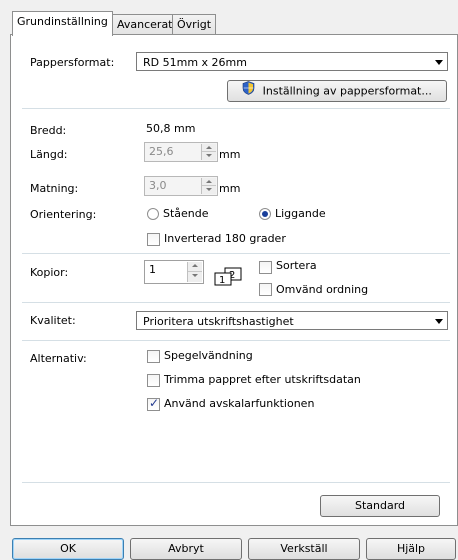 This screenshot has width=458, height=560. Describe the element at coordinates (158, 185) in the screenshot. I see `feed-value: 3,0` at that location.